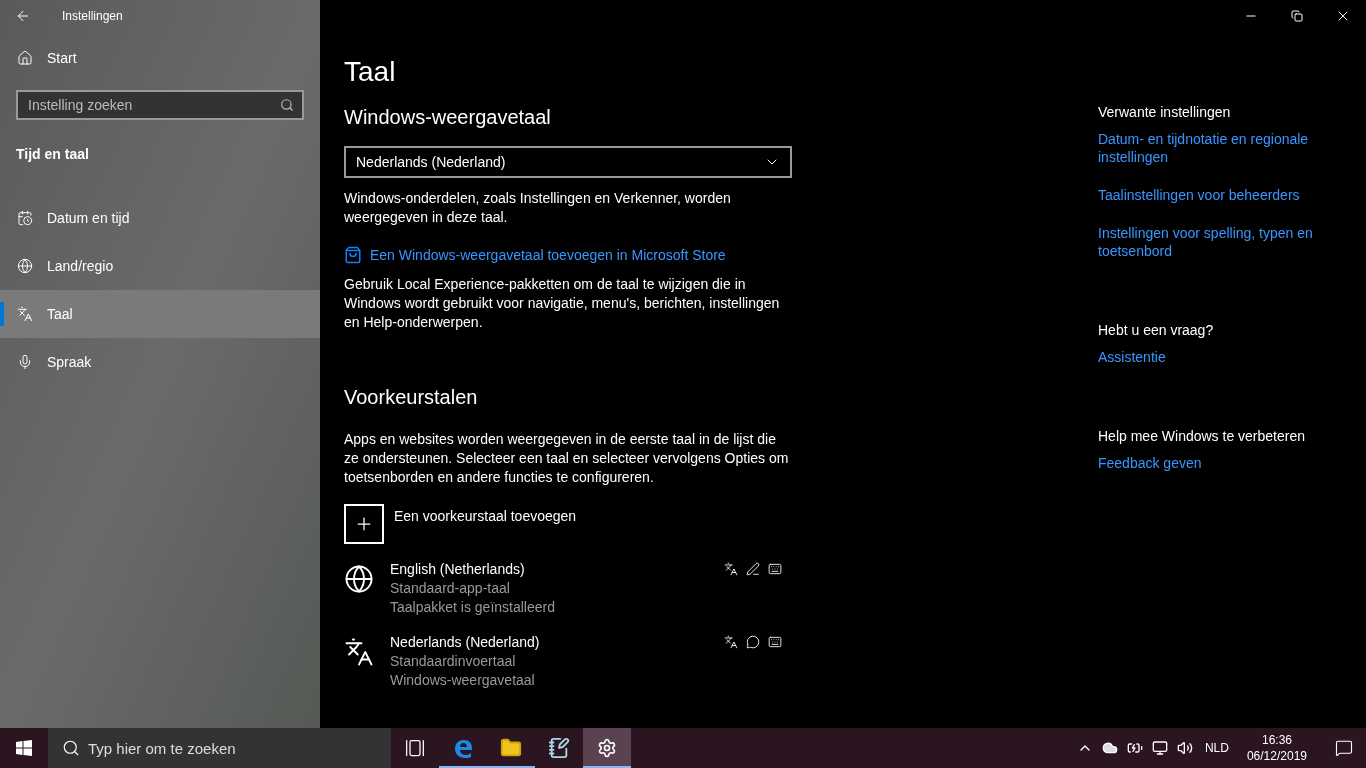  I want to click on store-bag-icon, so click(353, 255).